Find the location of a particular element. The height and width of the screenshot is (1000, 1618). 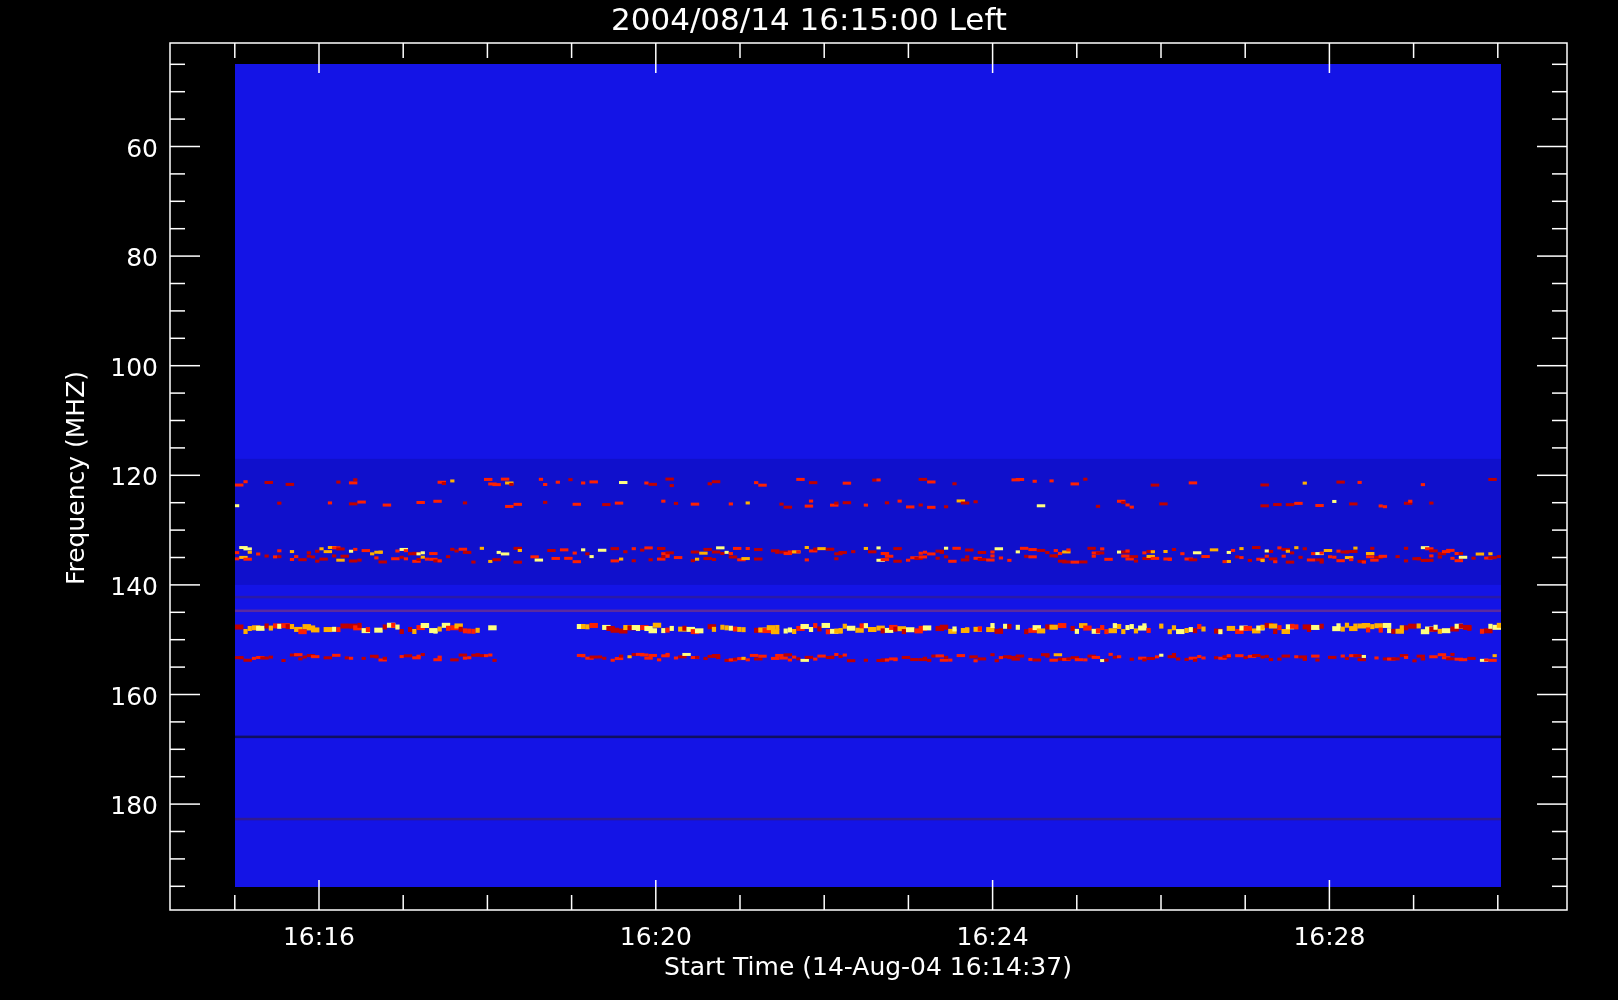

x-tick-label: 16:28 is located at coordinates (1329, 936).